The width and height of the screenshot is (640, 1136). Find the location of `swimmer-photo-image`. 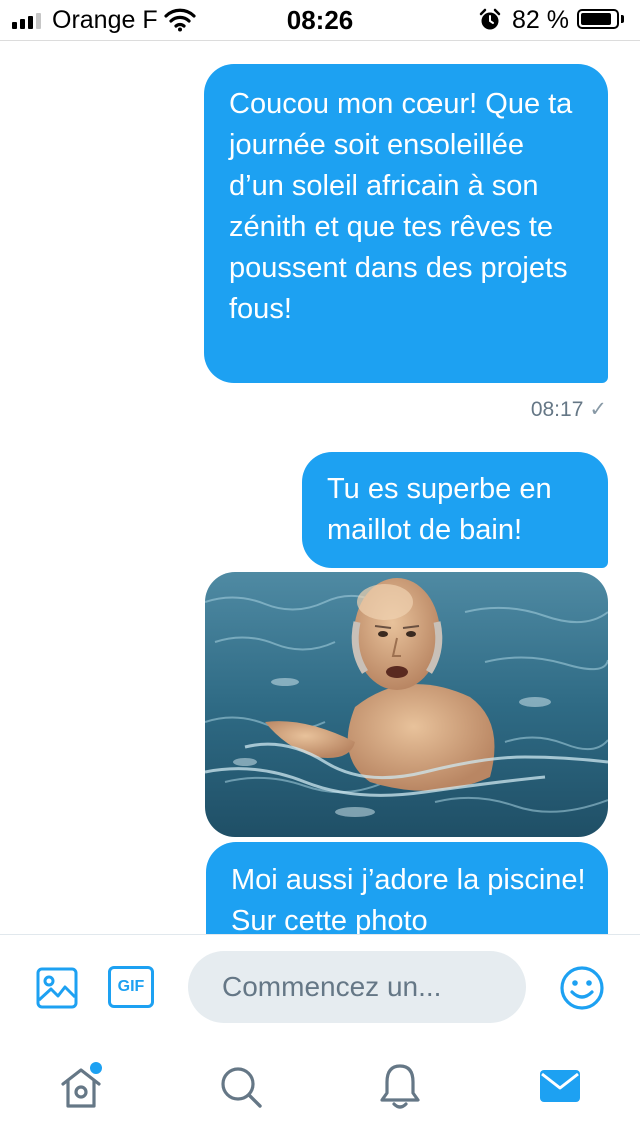

swimmer-photo-image is located at coordinates (406, 704).